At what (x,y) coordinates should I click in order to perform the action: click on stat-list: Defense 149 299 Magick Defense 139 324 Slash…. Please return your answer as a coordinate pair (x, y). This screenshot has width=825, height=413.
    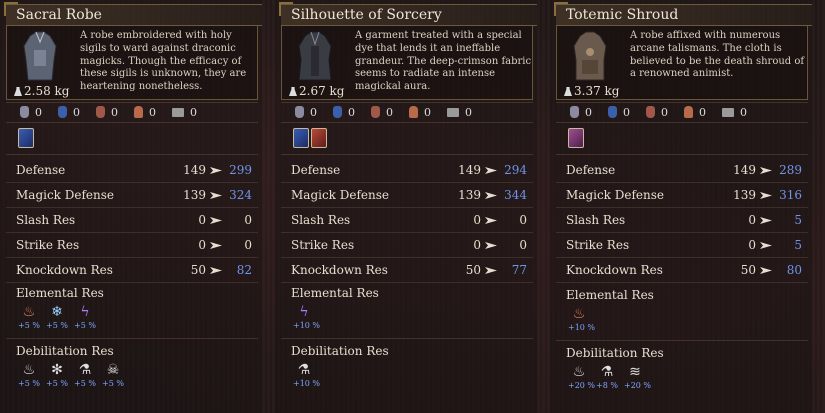
    Looking at the image, I should click on (132, 220).